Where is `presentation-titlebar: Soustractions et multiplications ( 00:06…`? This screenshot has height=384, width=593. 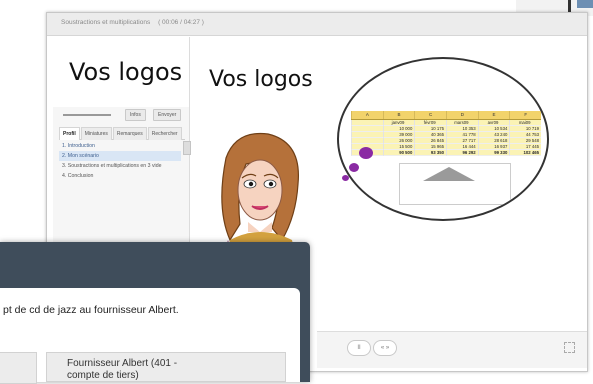 presentation-titlebar: Soustractions et multiplications ( 00:06… is located at coordinates (317, 24).